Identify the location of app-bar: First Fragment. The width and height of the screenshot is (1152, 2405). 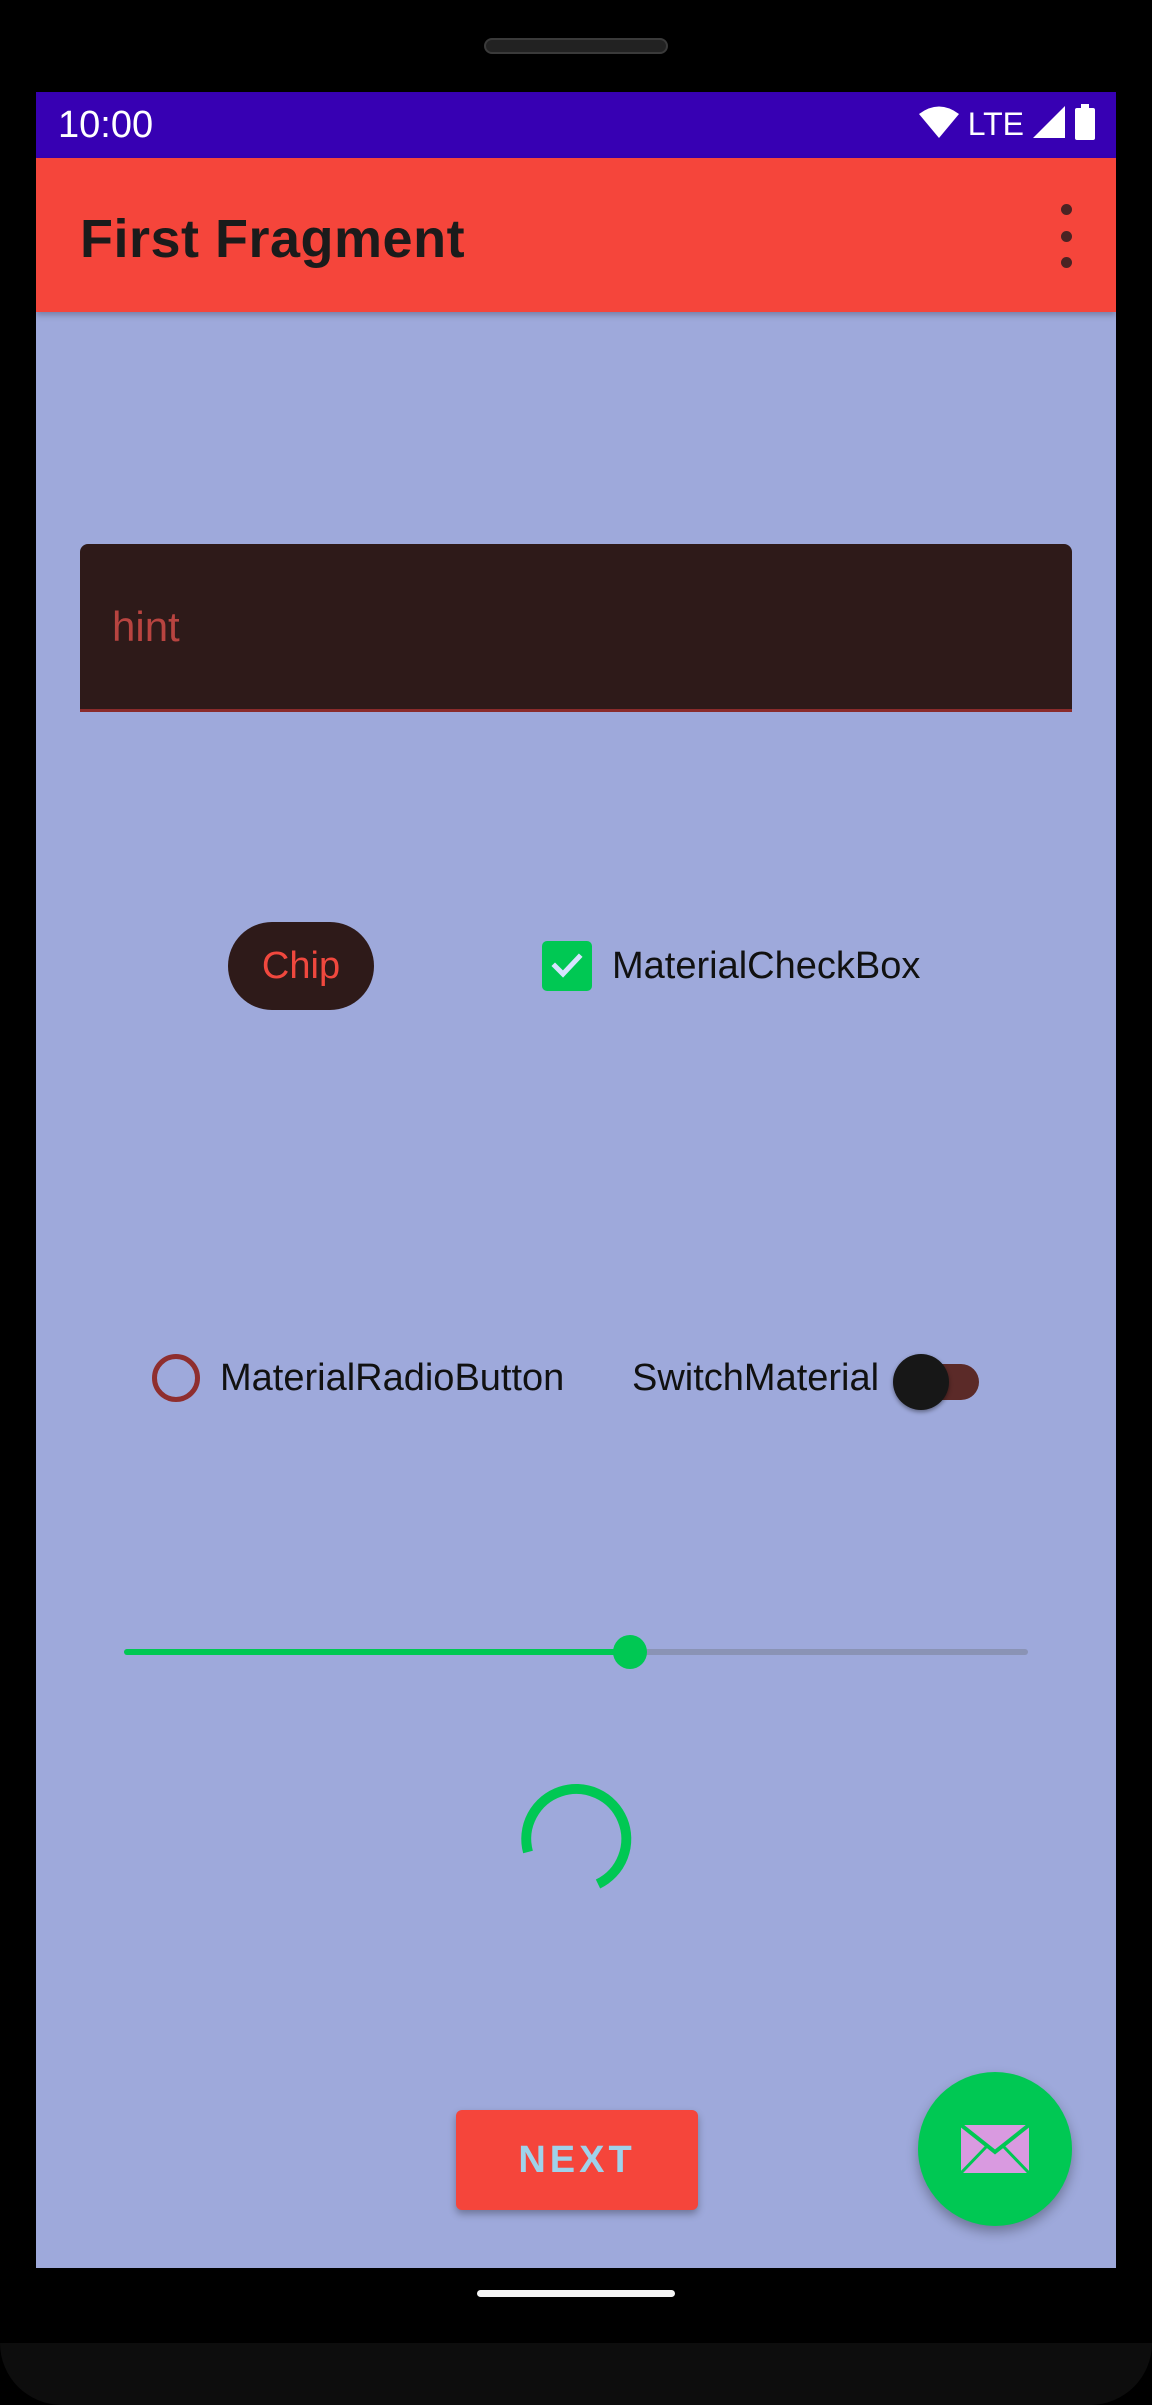
(576, 235).